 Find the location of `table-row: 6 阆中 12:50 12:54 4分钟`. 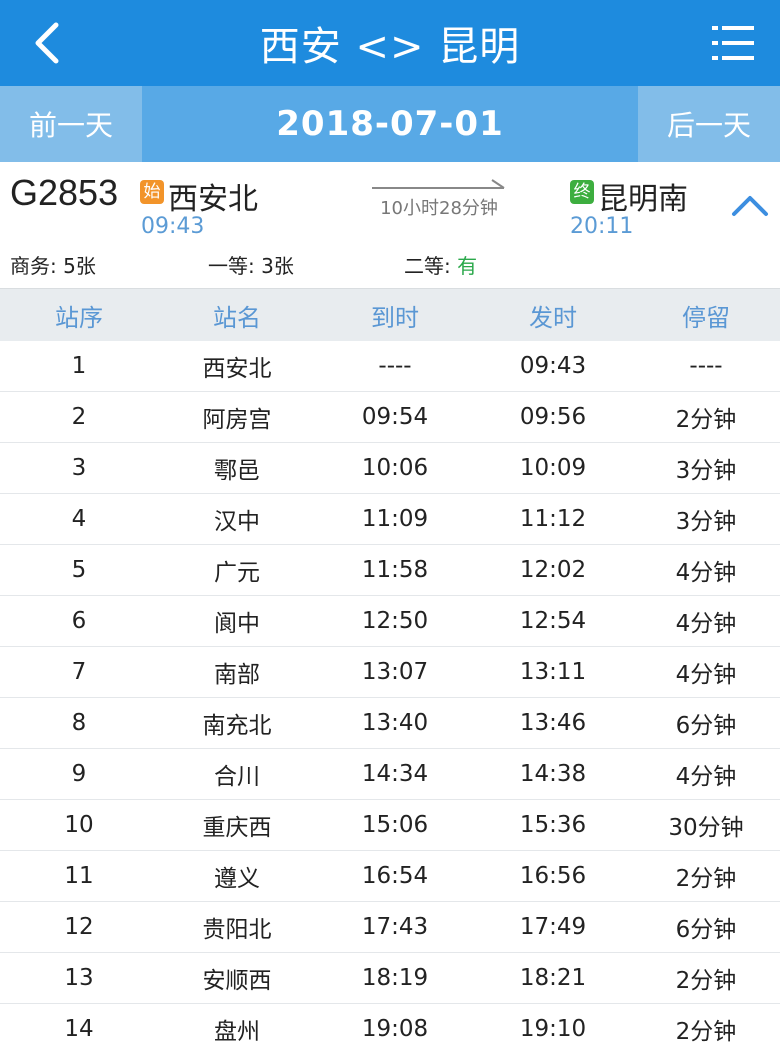

table-row: 6 阆中 12:50 12:54 4分钟 is located at coordinates (390, 621).